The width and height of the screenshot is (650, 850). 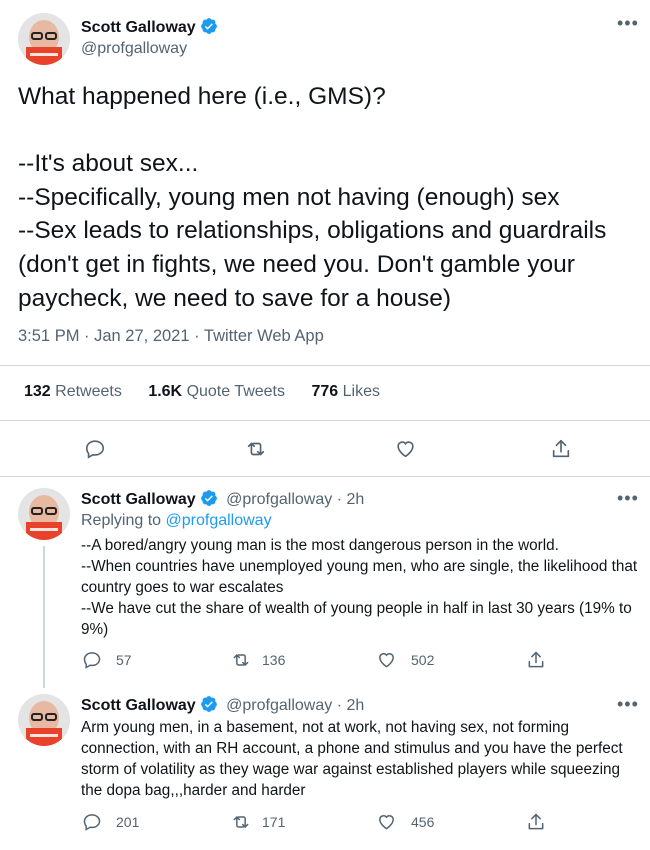 I want to click on reply-button, so click(x=95, y=449).